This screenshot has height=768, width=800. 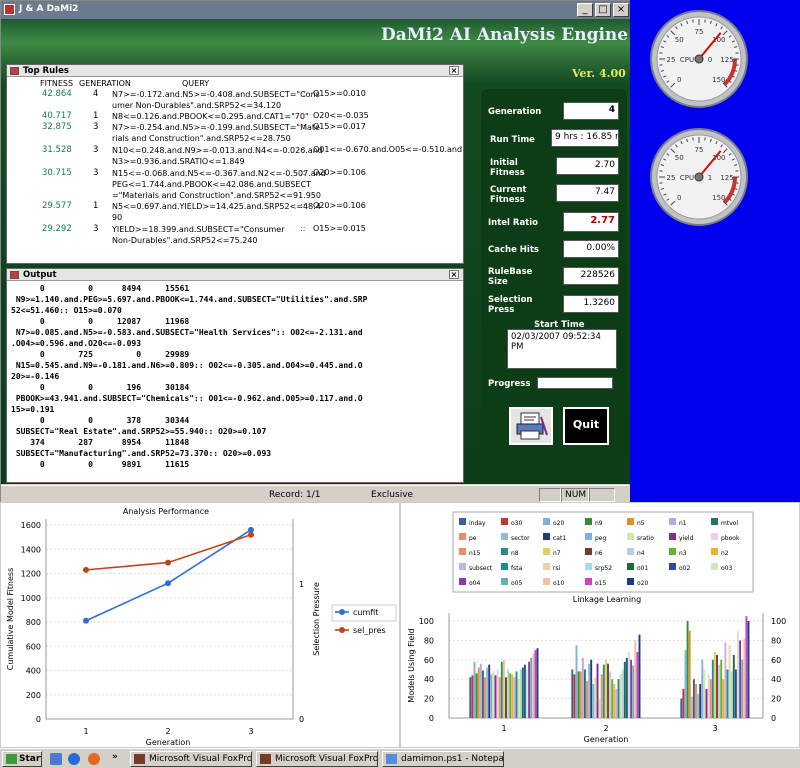 I want to click on bar-o02, so click(x=735, y=693).